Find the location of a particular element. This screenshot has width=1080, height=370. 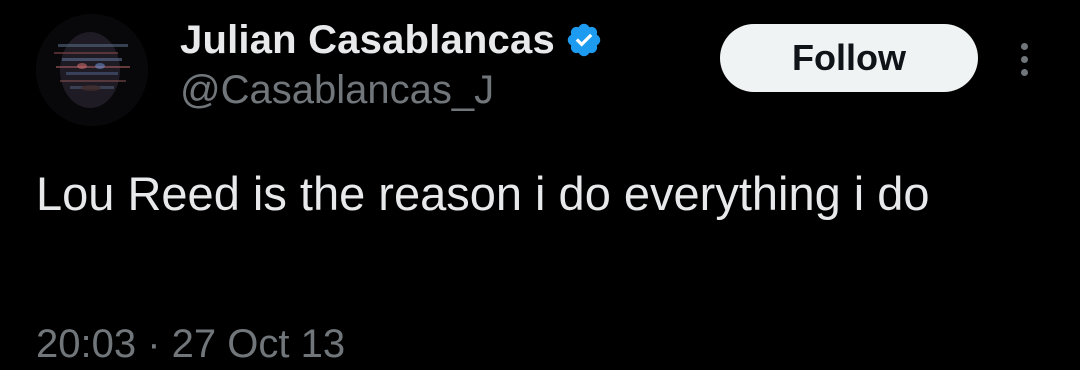

verified-badge-icon is located at coordinates (584, 40).